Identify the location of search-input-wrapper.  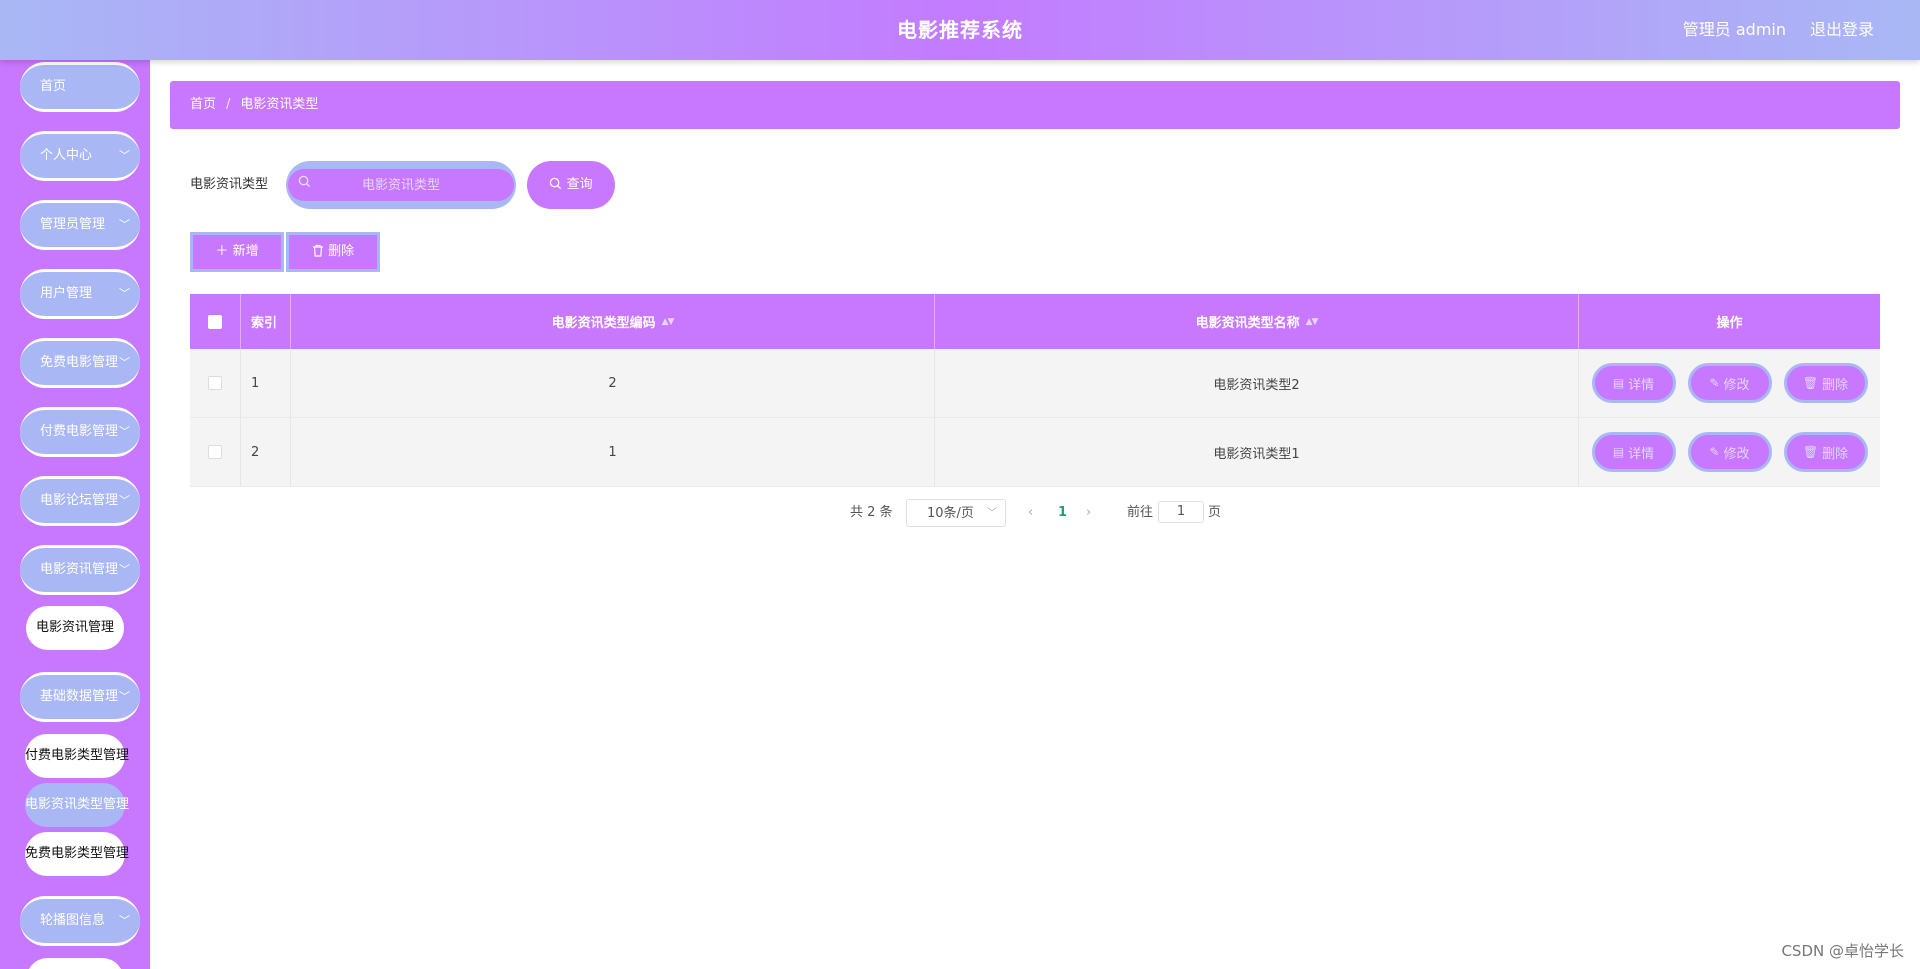
(401, 185).